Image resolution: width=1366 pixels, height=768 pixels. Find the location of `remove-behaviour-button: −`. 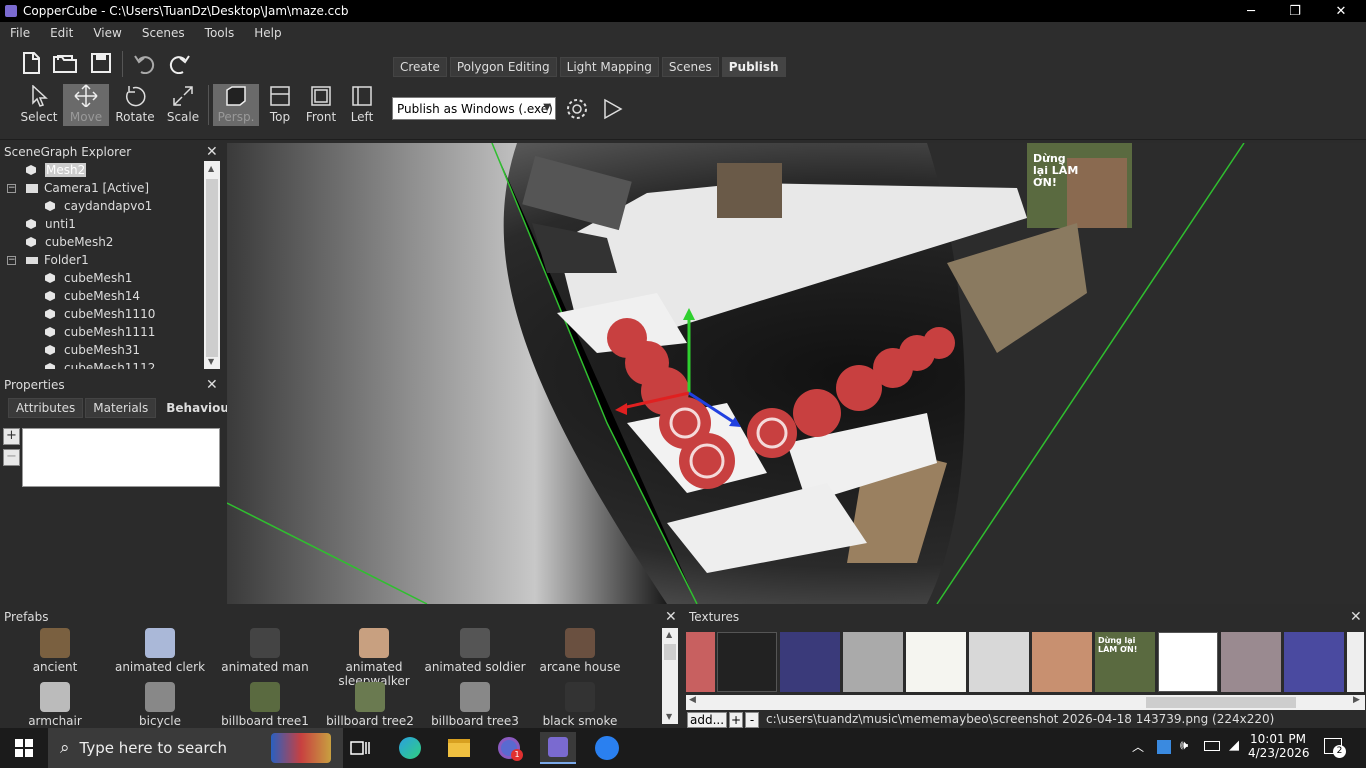

remove-behaviour-button: − is located at coordinates (11, 457).